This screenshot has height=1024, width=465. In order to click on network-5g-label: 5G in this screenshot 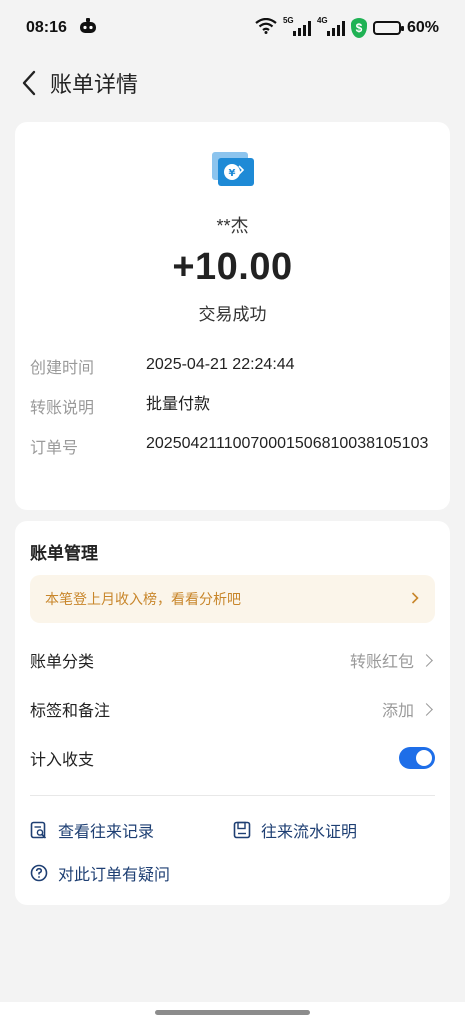, I will do `click(288, 20)`.